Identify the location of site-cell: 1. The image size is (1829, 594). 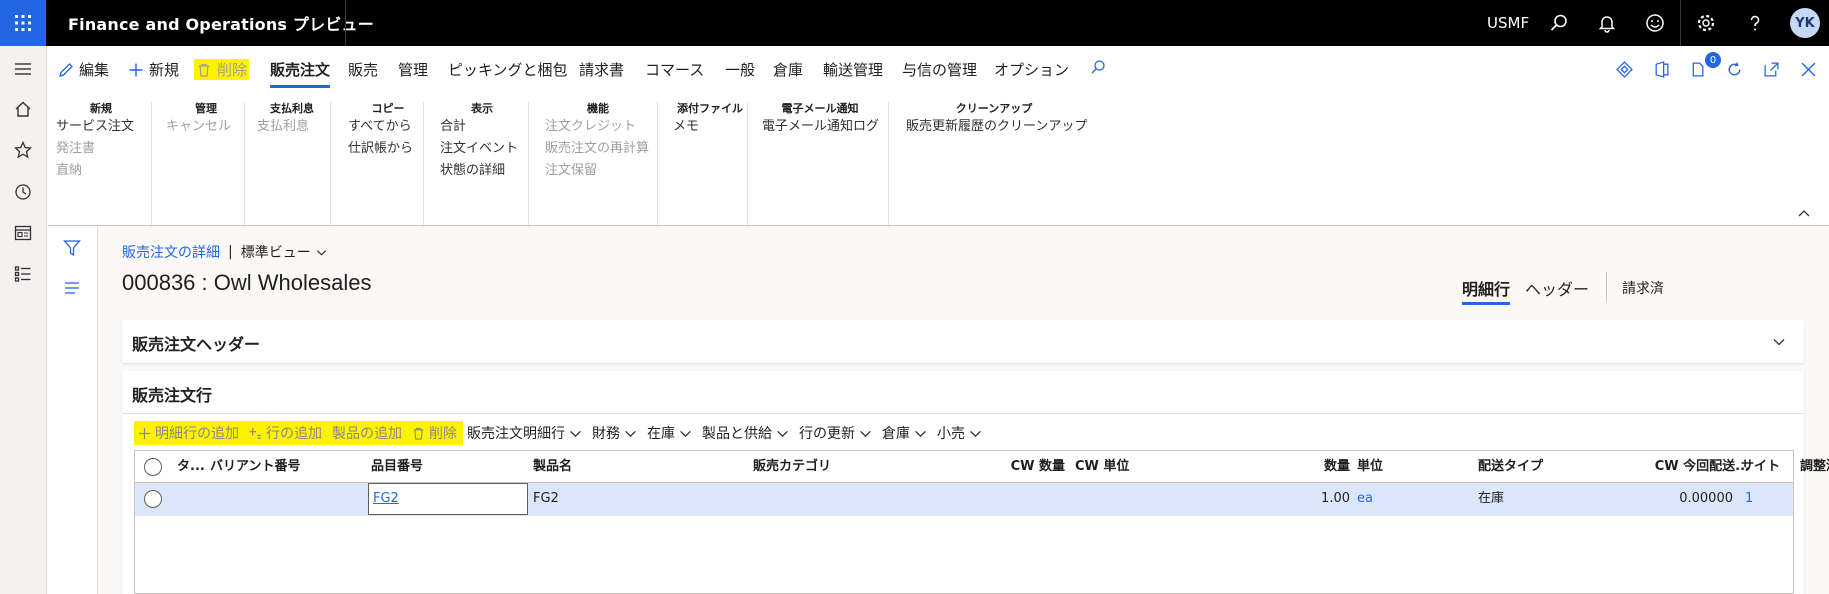
(1765, 499).